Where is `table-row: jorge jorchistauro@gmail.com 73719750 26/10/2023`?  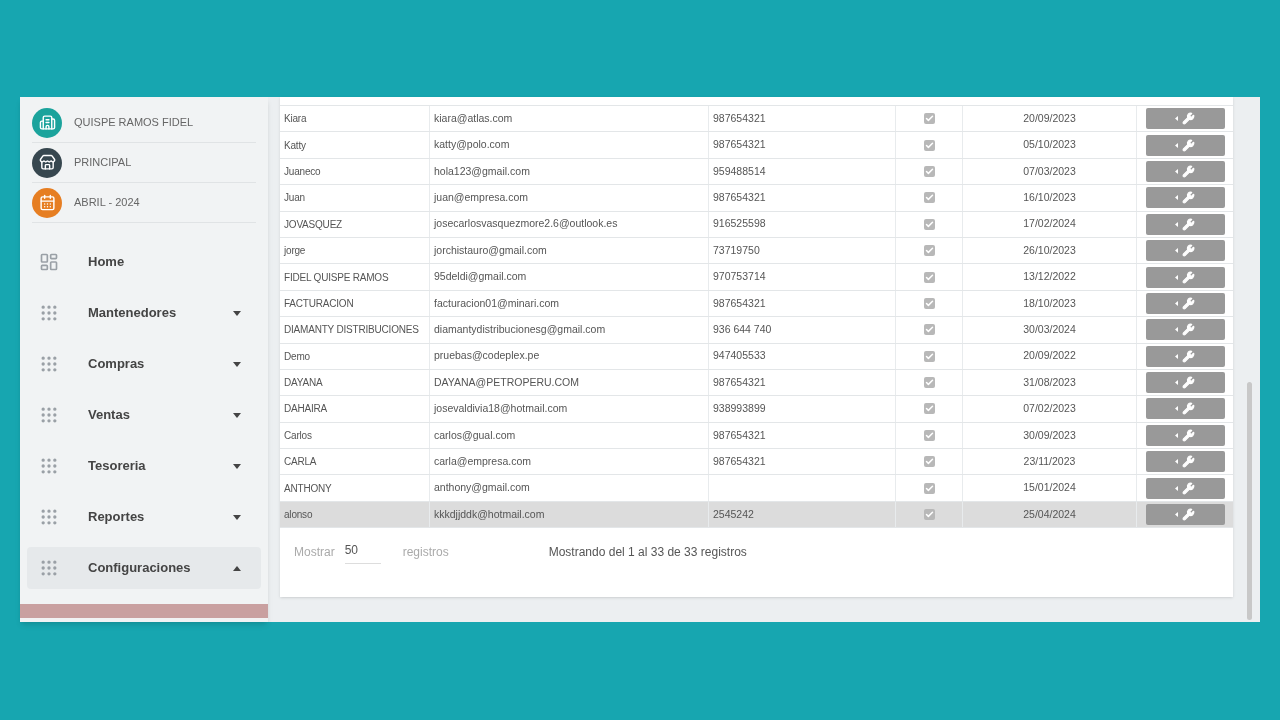
table-row: jorge jorchistauro@gmail.com 73719750 26/10/2023 is located at coordinates (756, 251).